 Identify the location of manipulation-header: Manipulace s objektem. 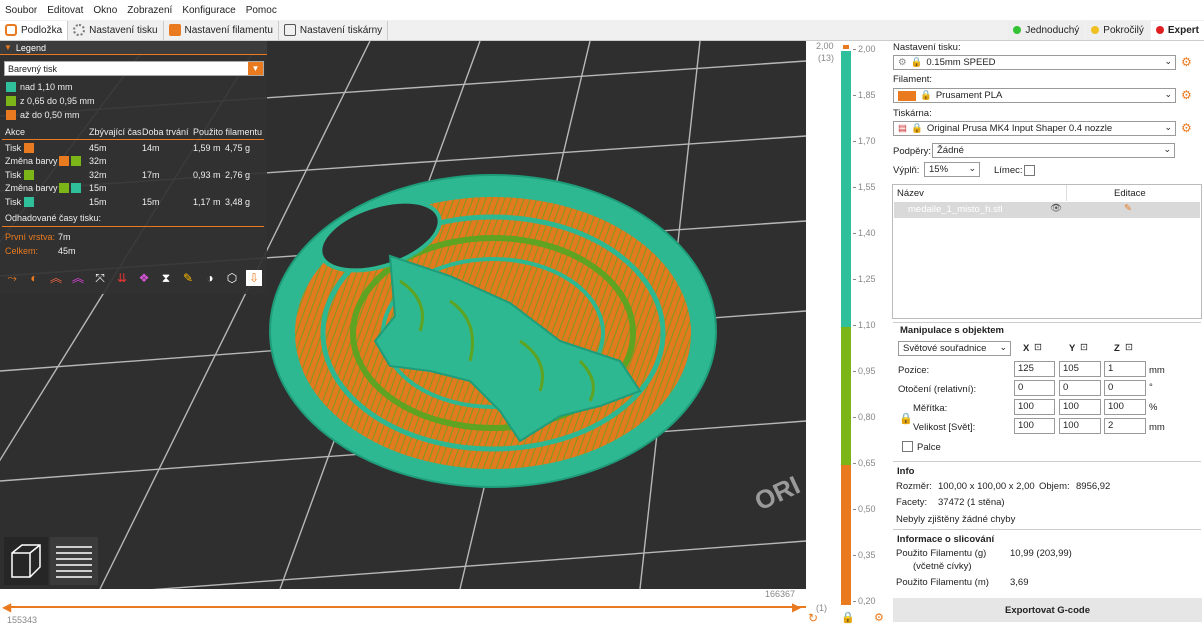
(952, 330).